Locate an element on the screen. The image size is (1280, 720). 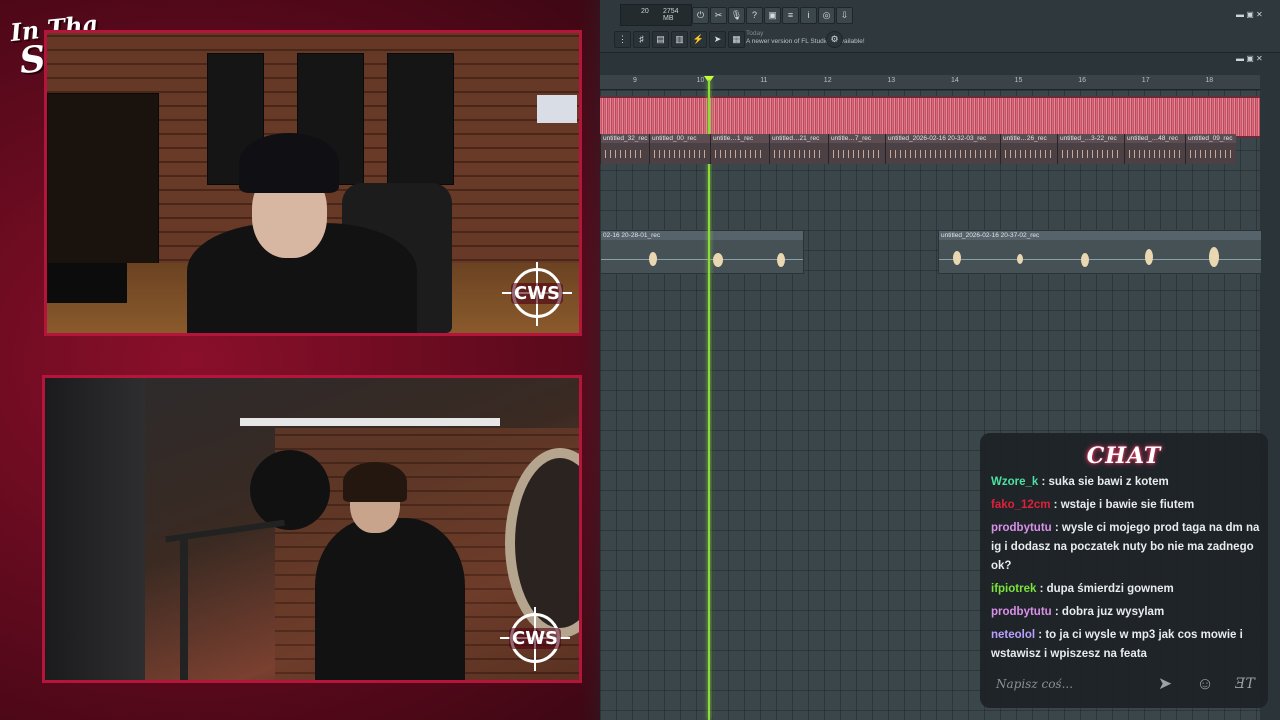
clip-label: untitled_…3-22_rec is located at coordinates (1088, 138).